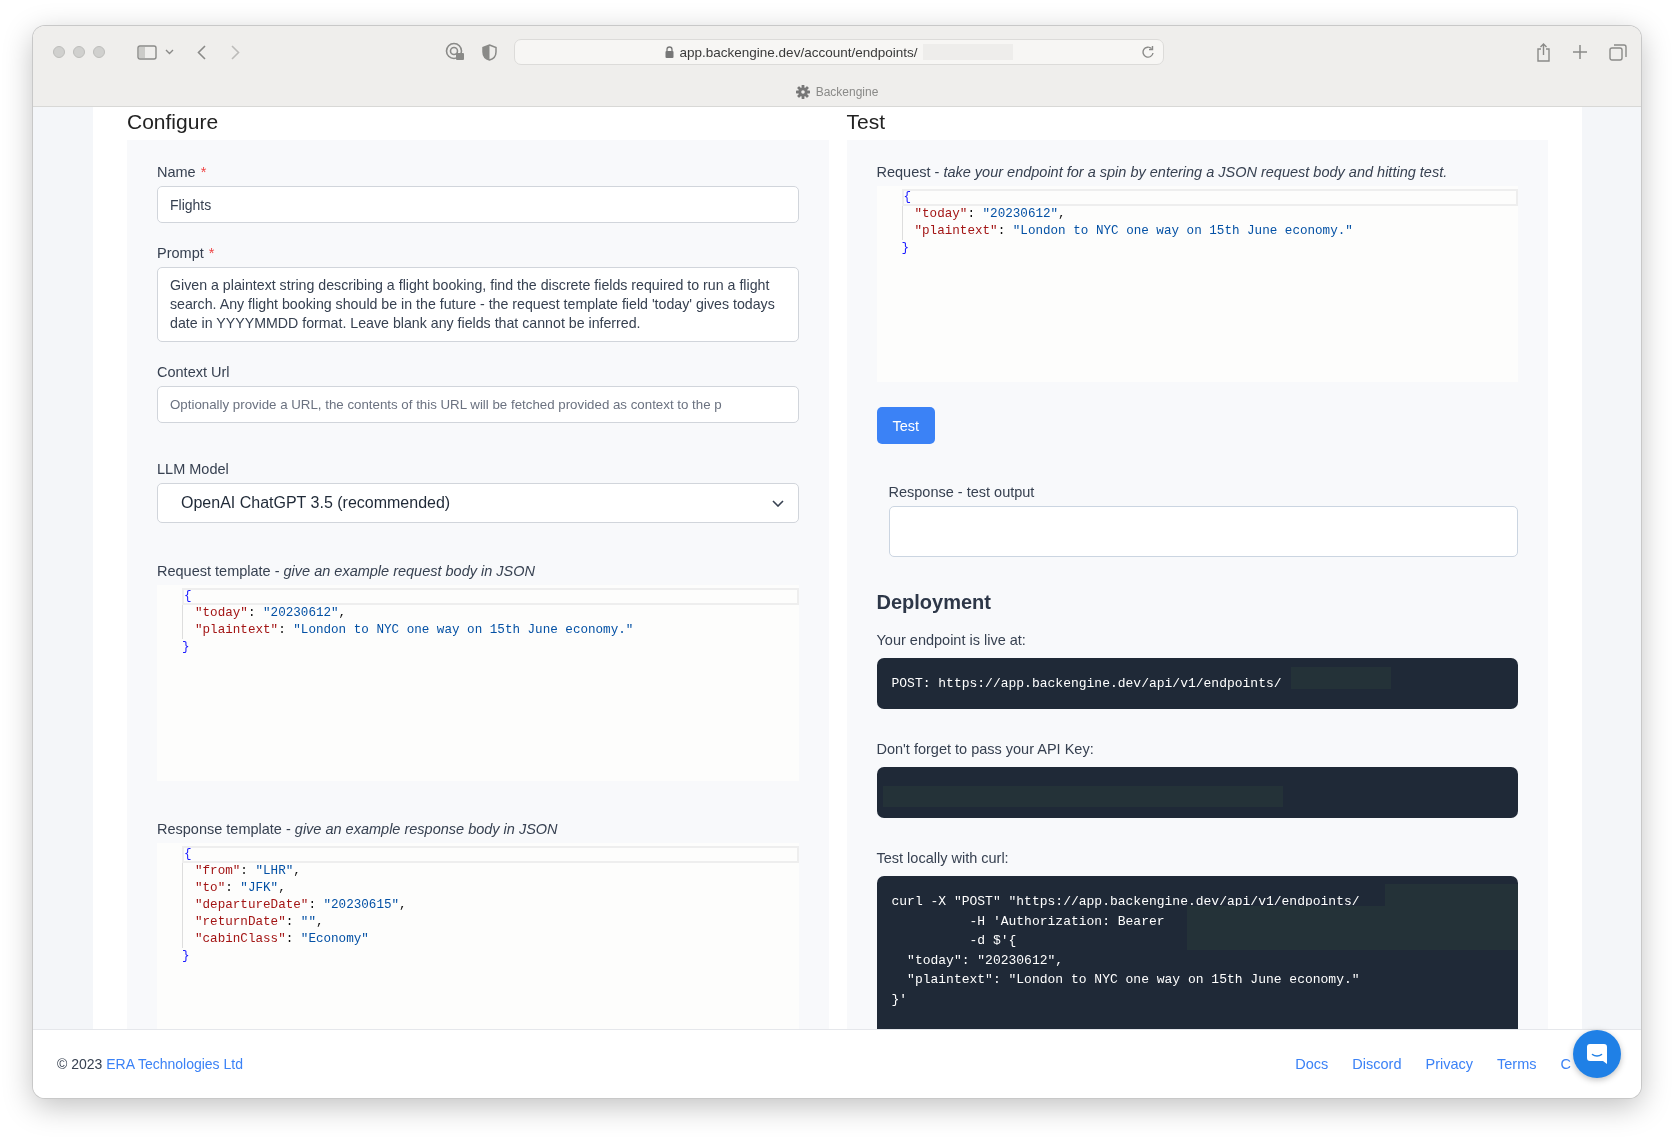 This screenshot has width=1675, height=1141. I want to click on context-url-field: Optionally provide a URL, the contents of this URL will be fetched provided as context to the p, so click(478, 404).